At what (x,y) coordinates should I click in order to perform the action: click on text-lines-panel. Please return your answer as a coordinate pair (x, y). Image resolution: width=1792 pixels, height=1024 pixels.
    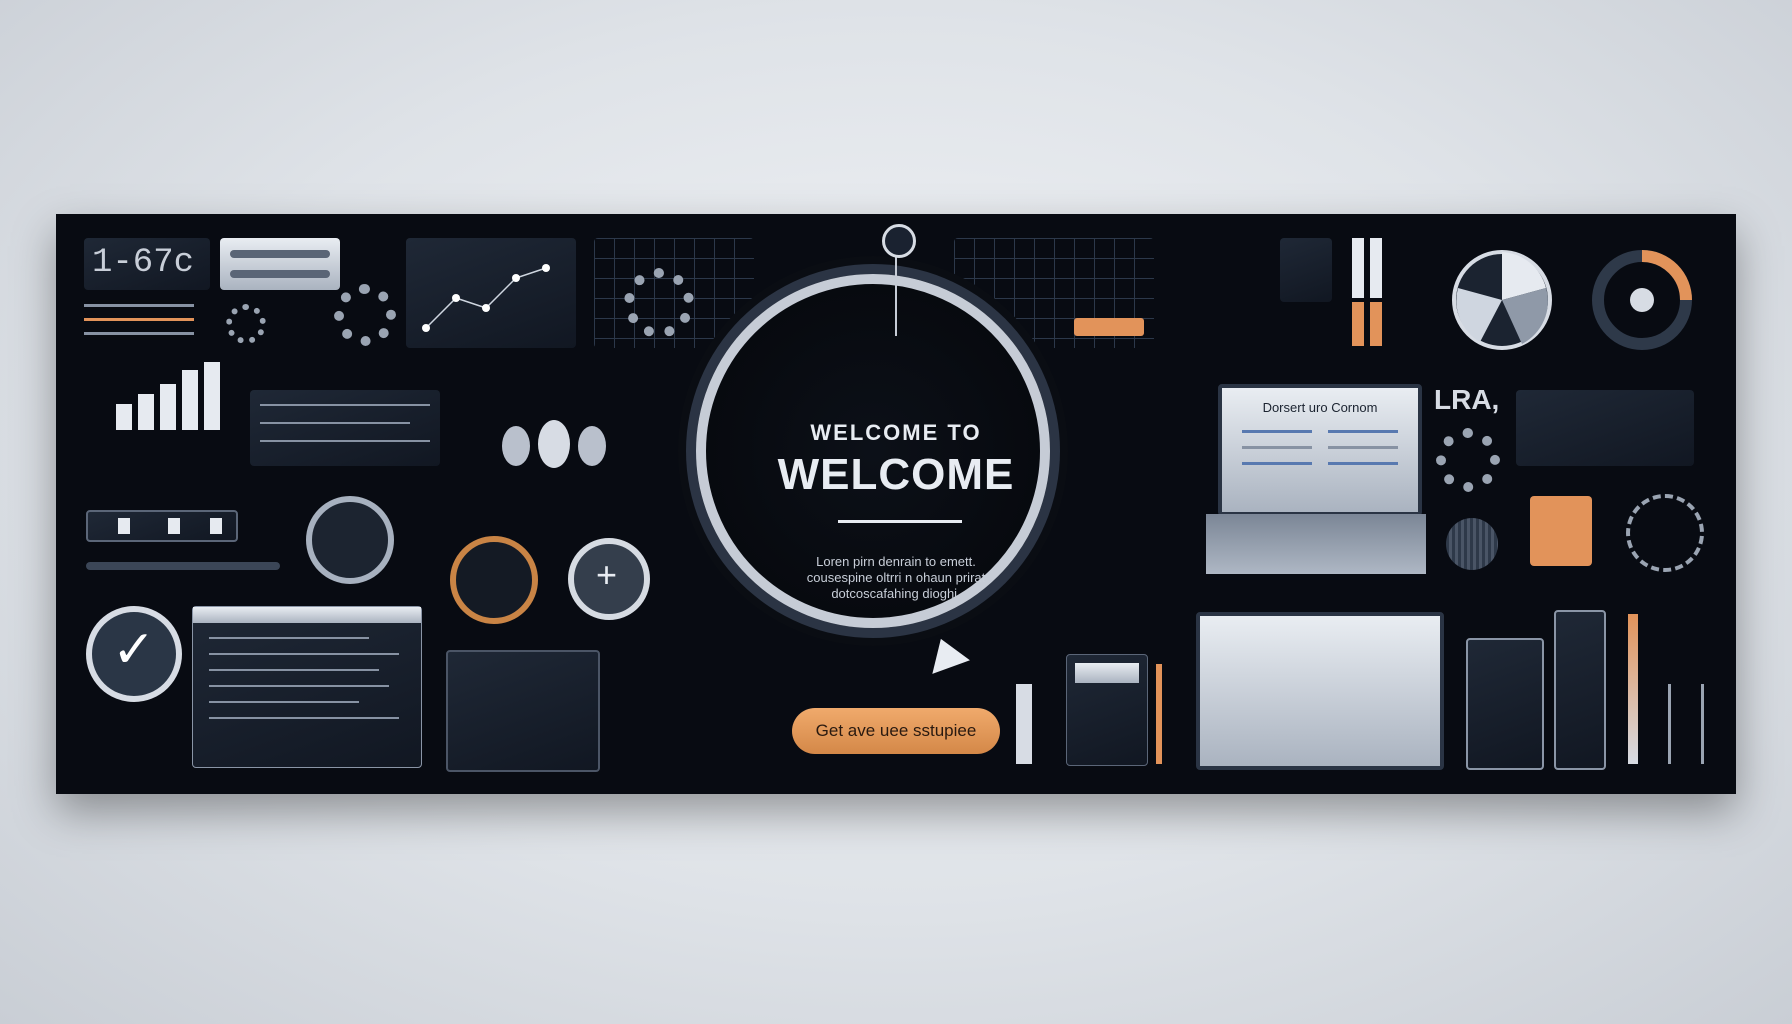
    Looking at the image, I should click on (345, 428).